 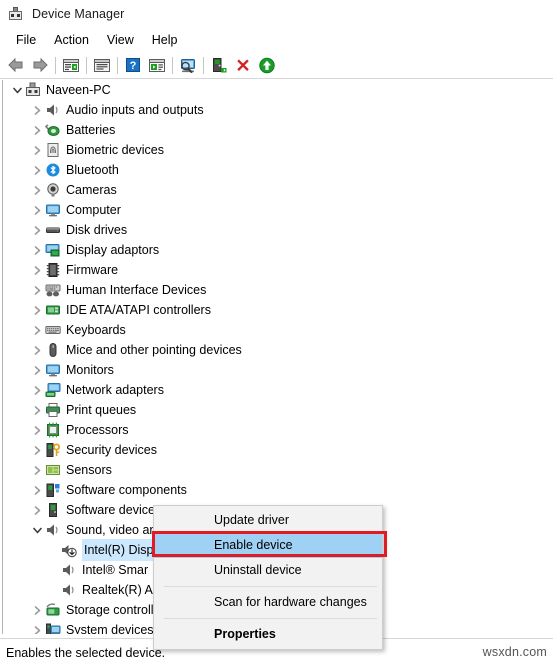 I want to click on tree-item-label: Disk drives, so click(x=97, y=230).